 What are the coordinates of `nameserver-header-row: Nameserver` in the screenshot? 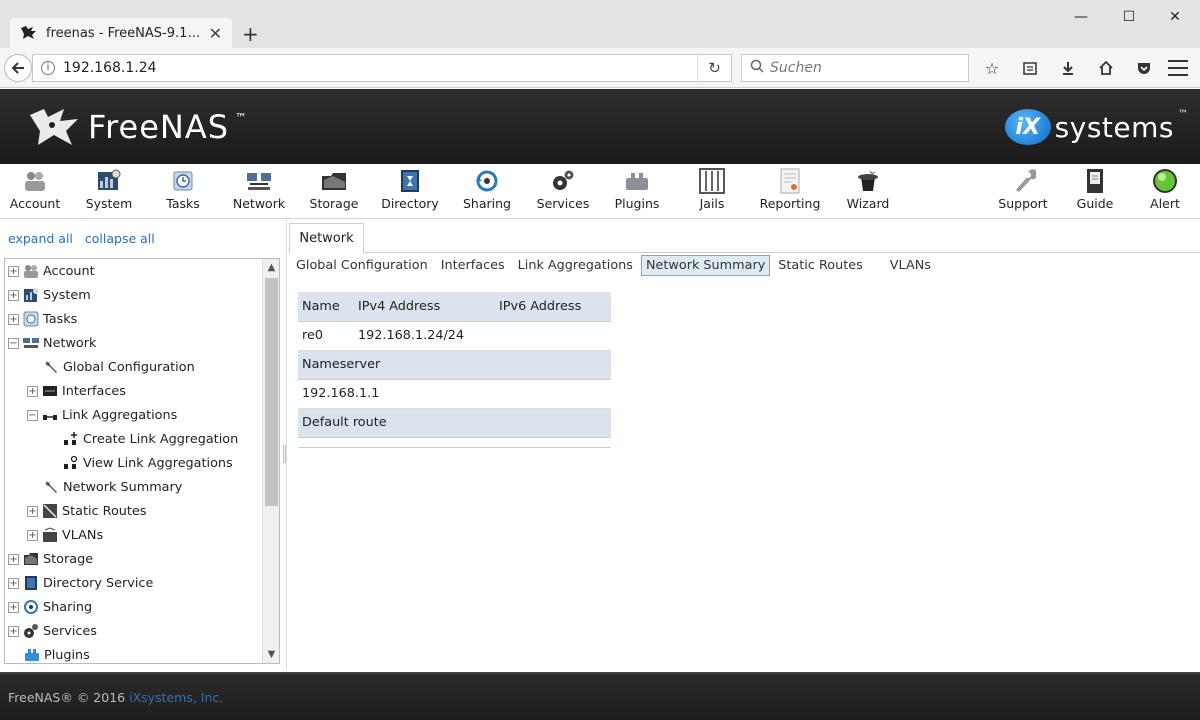 It's located at (454, 364).